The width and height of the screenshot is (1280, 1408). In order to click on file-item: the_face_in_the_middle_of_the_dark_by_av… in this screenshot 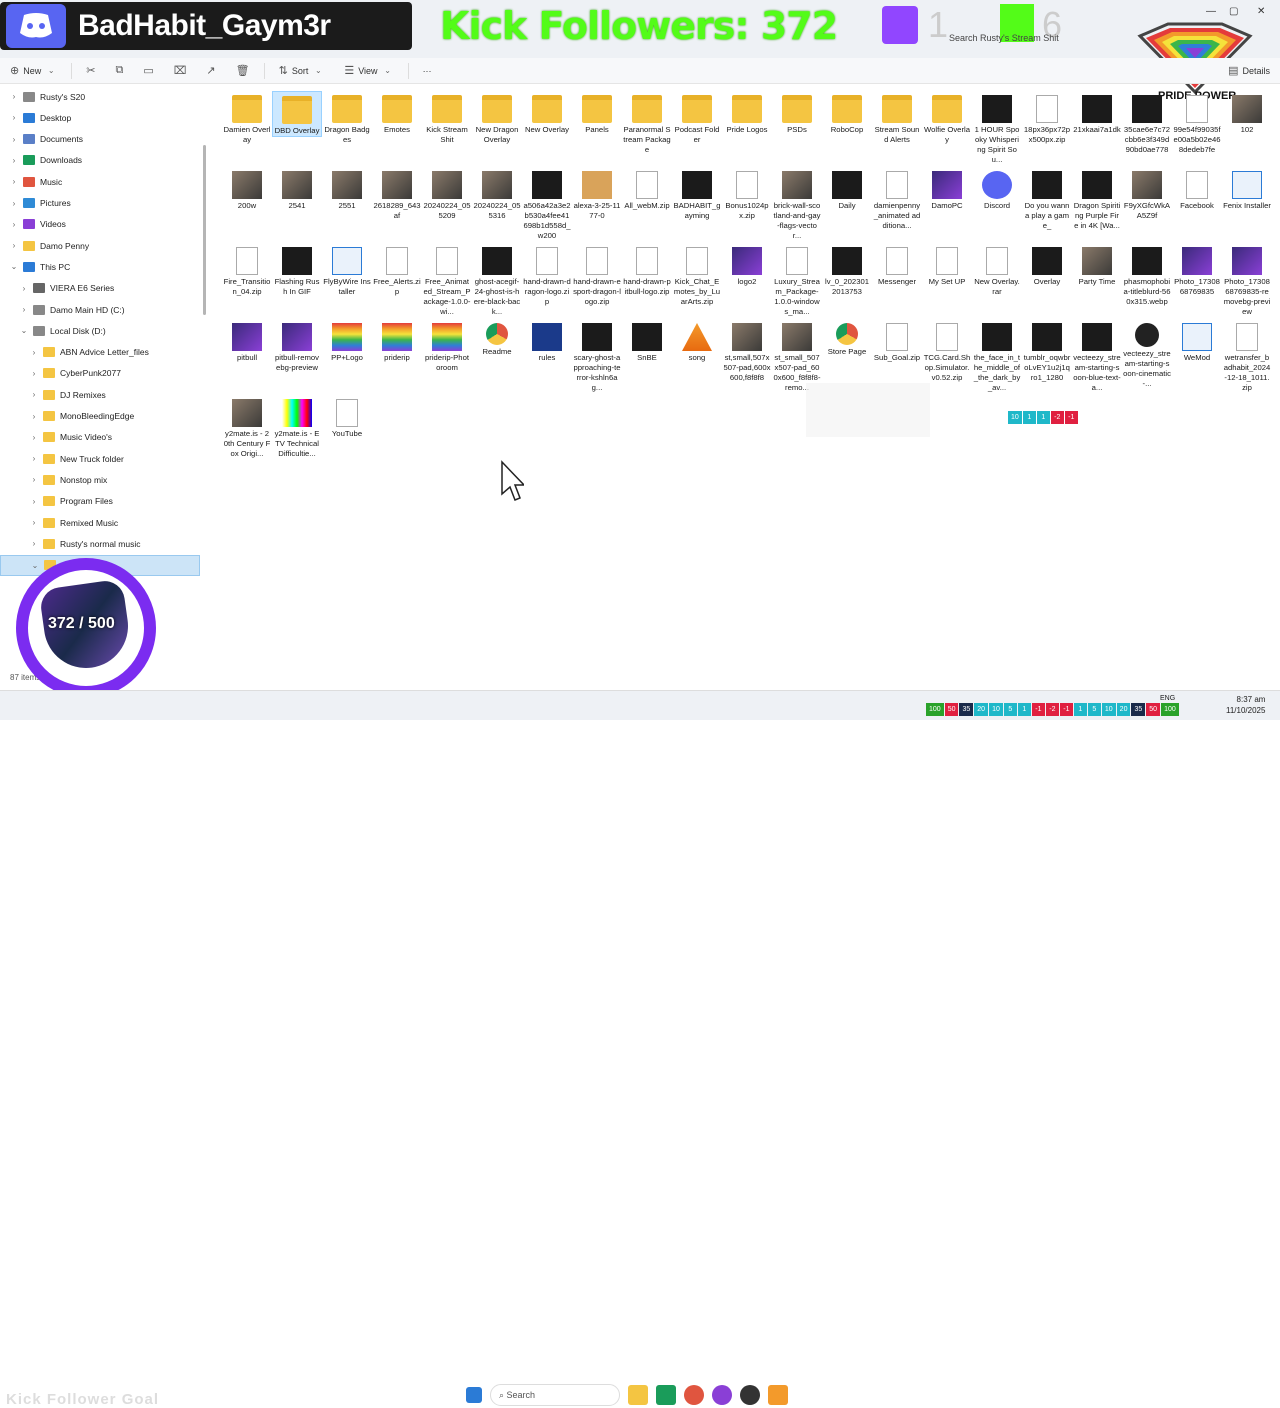, I will do `click(997, 356)`.